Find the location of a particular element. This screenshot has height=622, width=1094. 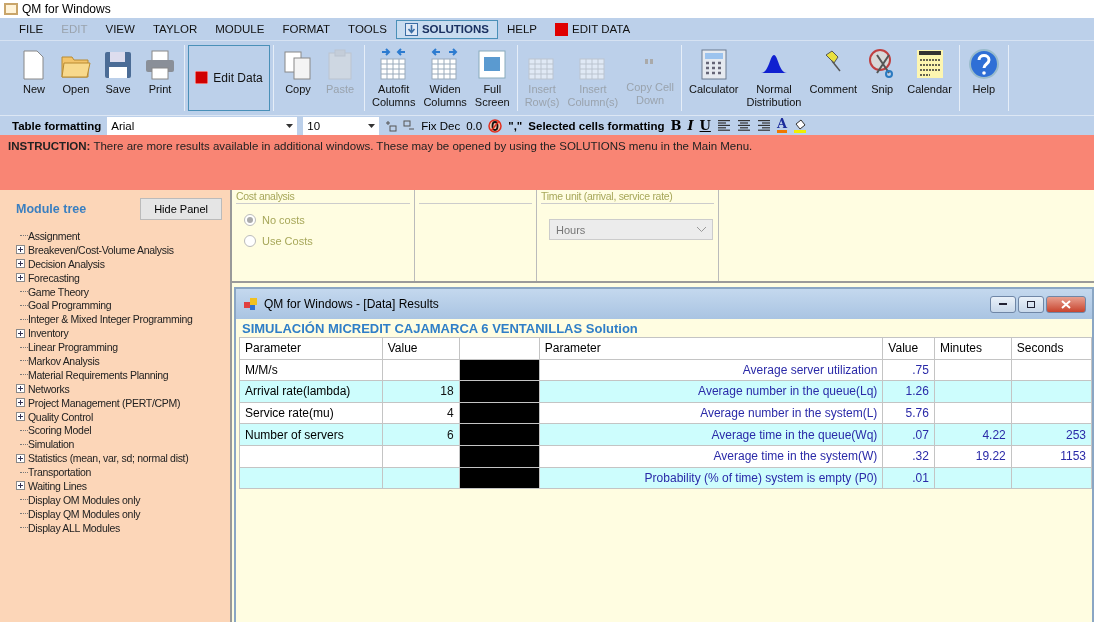

table-cell: Number of servers is located at coordinates (311, 434).